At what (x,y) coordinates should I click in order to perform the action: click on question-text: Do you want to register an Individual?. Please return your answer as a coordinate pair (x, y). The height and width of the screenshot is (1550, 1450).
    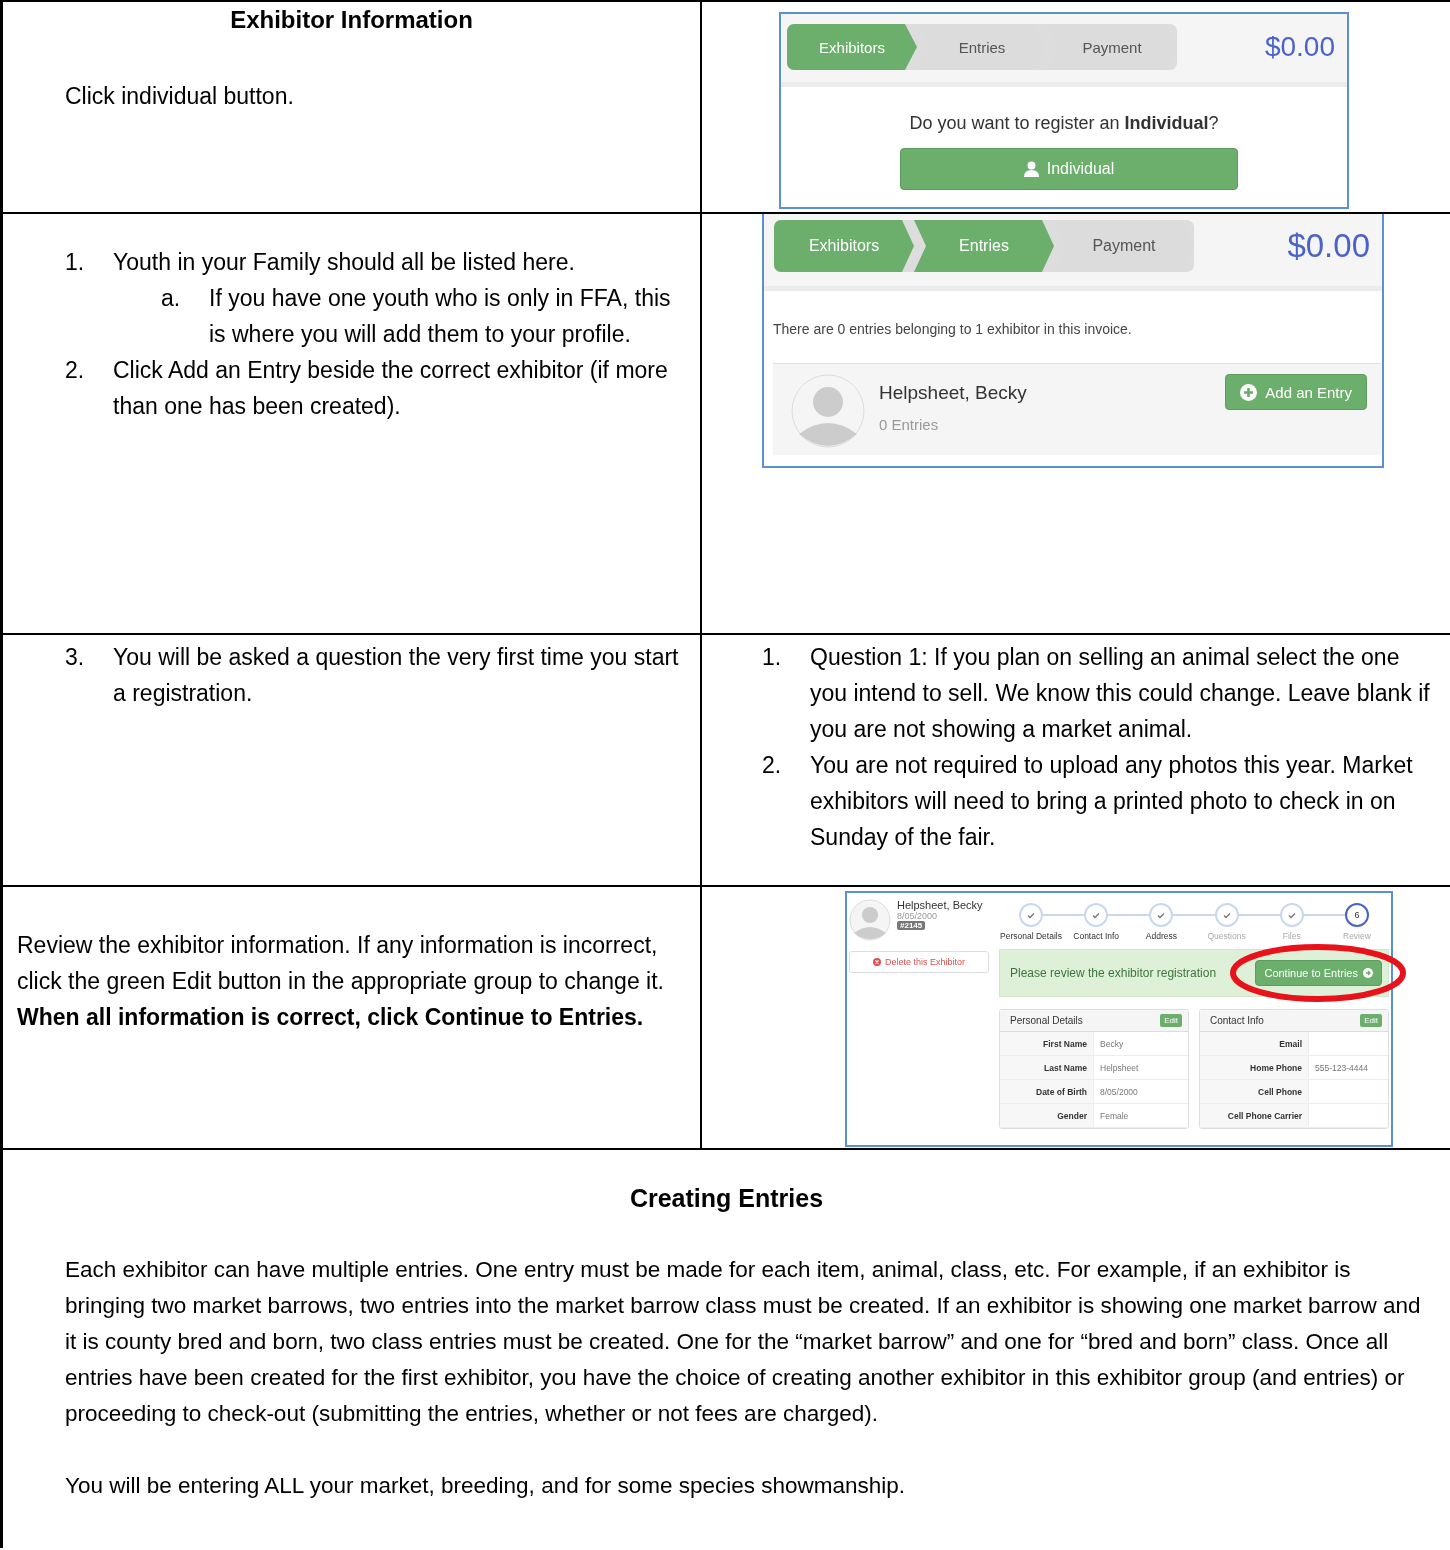
    Looking at the image, I should click on (1064, 123).